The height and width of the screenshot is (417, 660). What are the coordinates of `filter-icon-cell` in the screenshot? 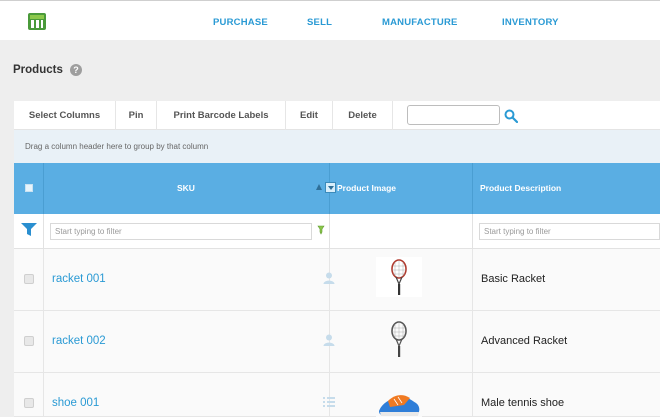 It's located at (29, 231).